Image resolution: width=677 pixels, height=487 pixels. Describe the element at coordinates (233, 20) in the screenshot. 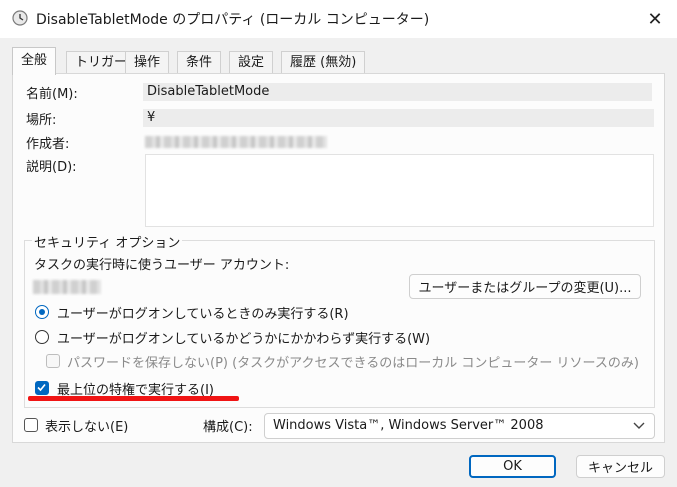

I see `window-title: DisableTabletMode のプロパティ (ローカル コンピューター)` at that location.